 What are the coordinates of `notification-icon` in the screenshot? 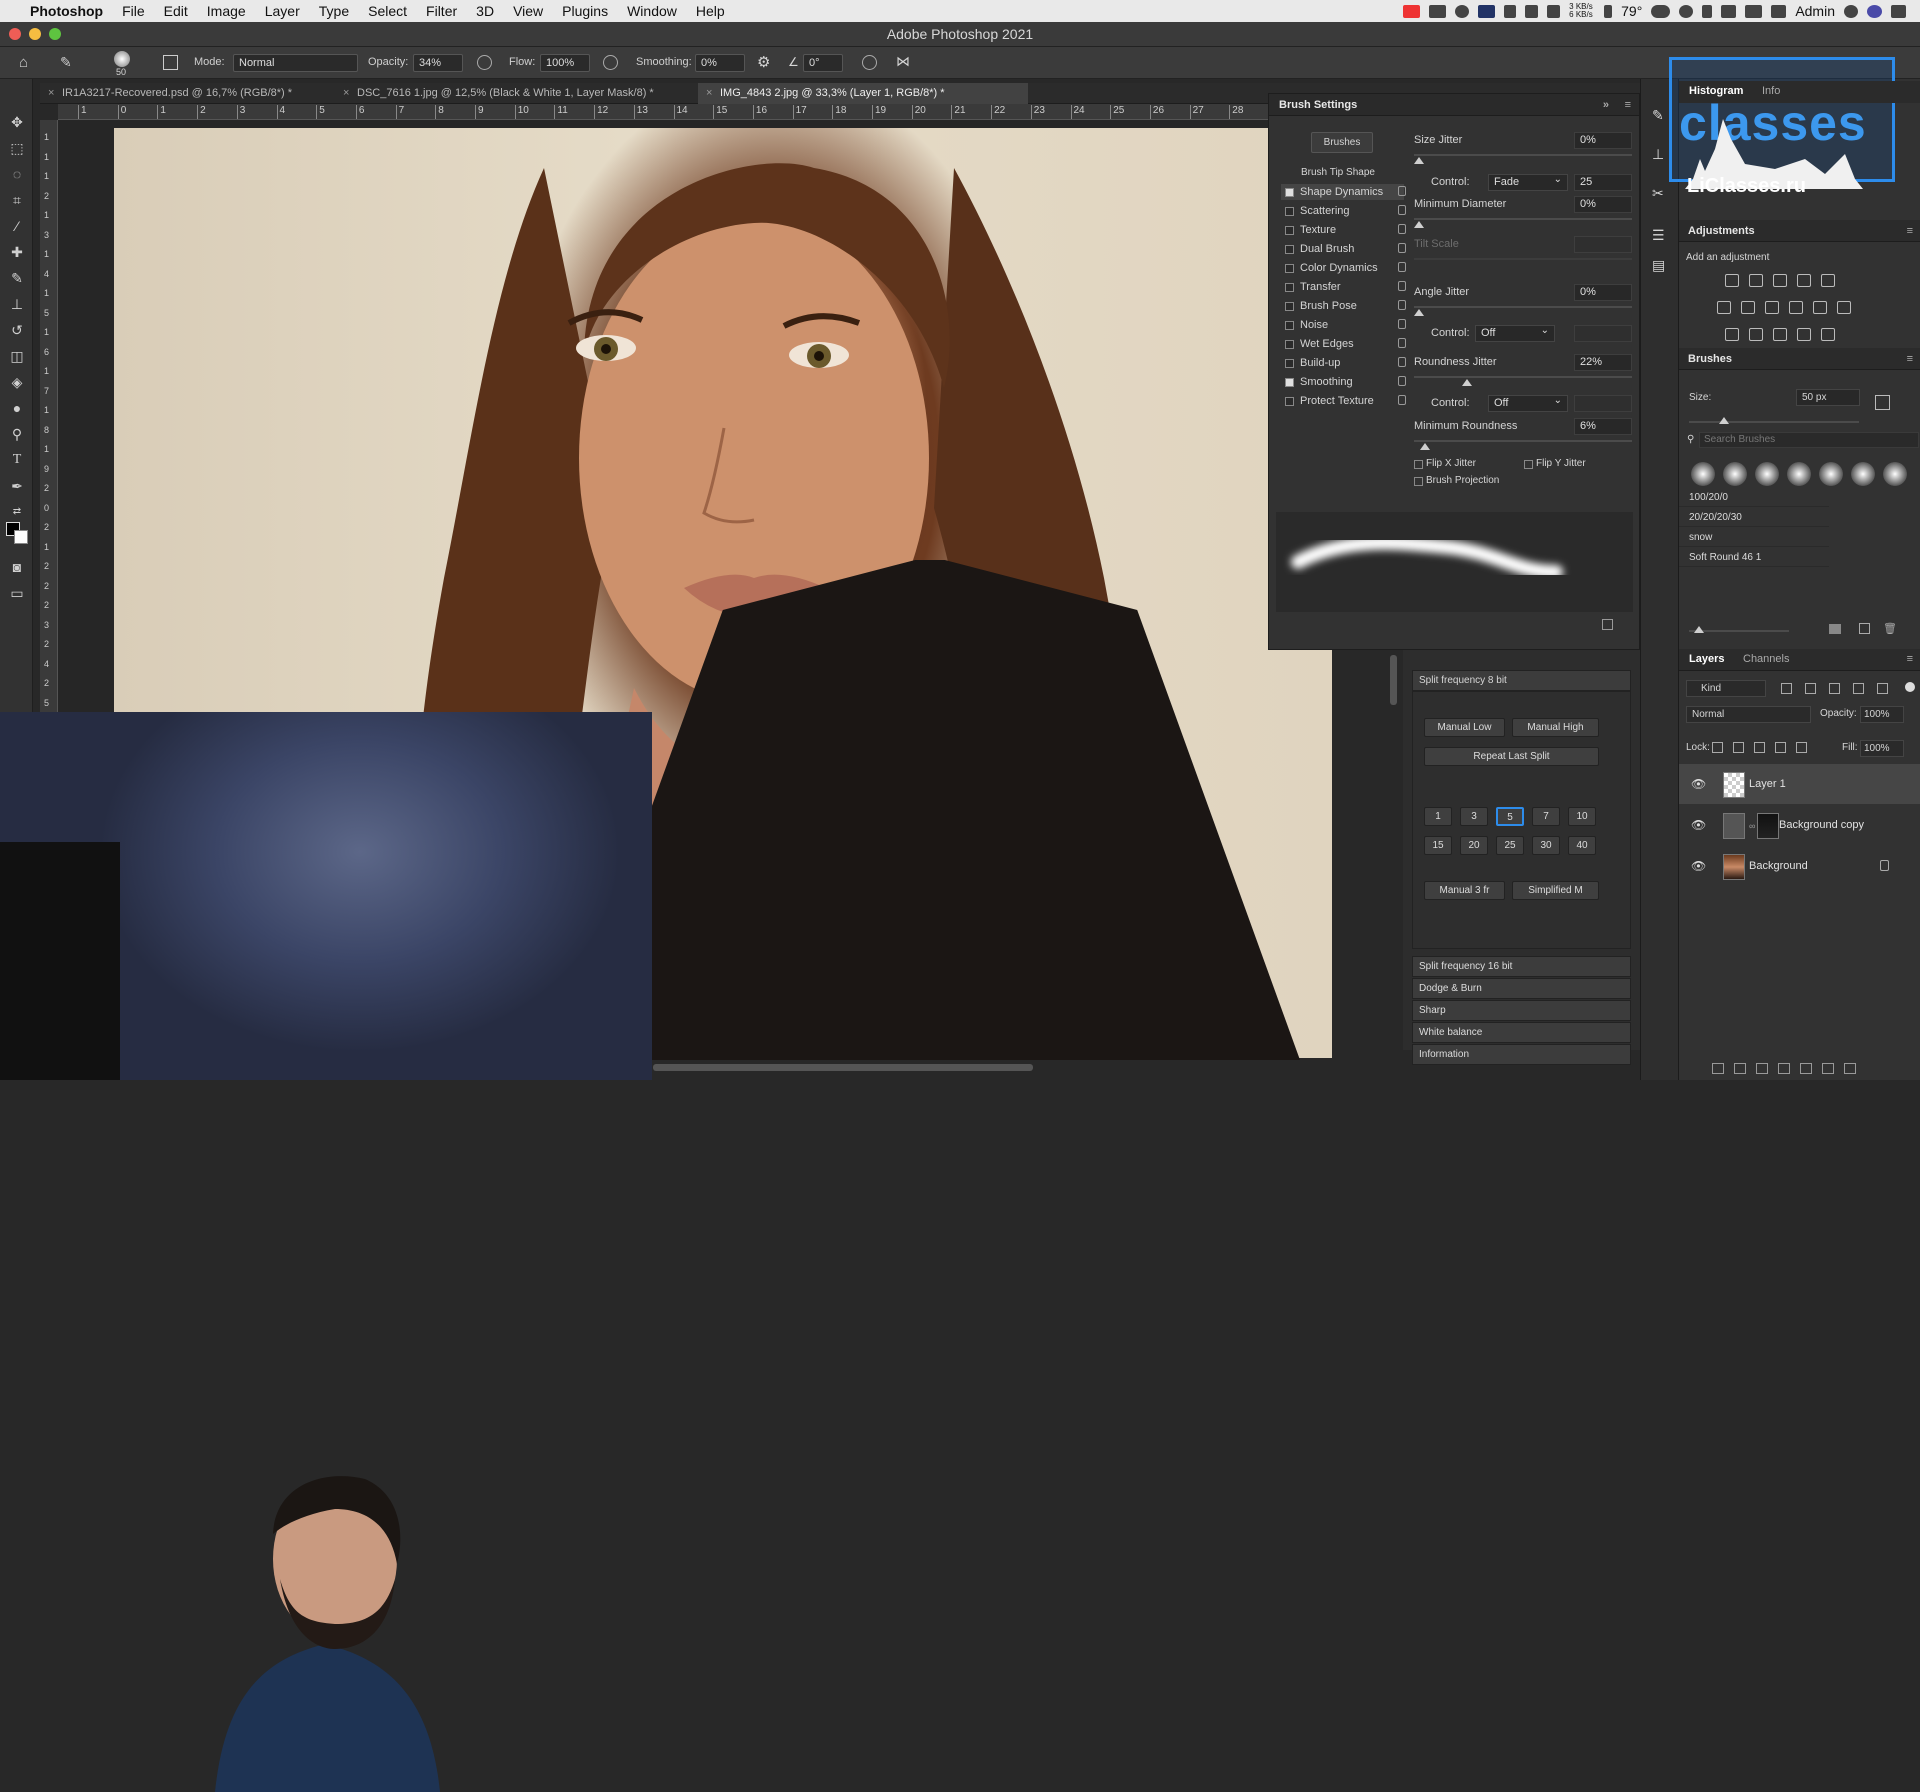 It's located at (1898, 11).